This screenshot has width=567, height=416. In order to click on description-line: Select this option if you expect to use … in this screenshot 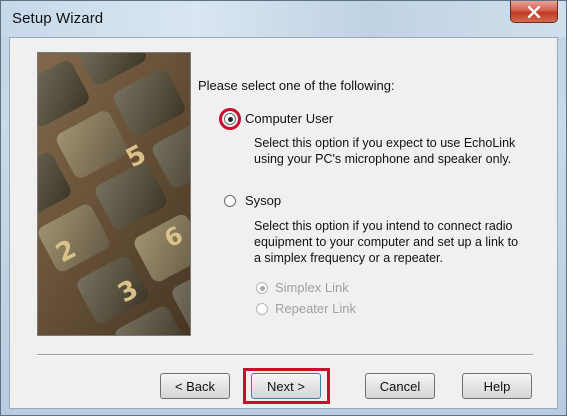, I will do `click(385, 143)`.